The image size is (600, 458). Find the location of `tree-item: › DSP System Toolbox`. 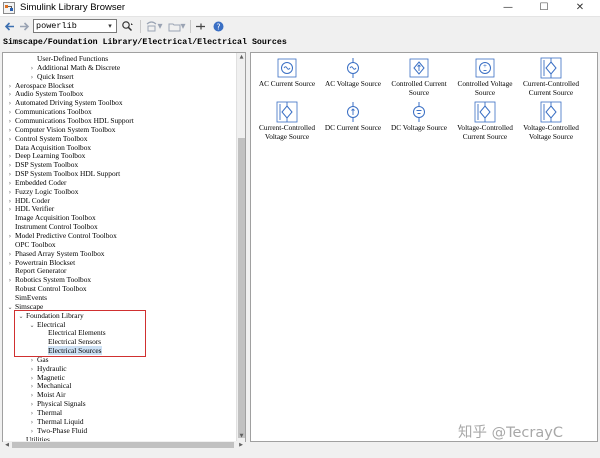

tree-item: › DSP System Toolbox is located at coordinates (41, 164).